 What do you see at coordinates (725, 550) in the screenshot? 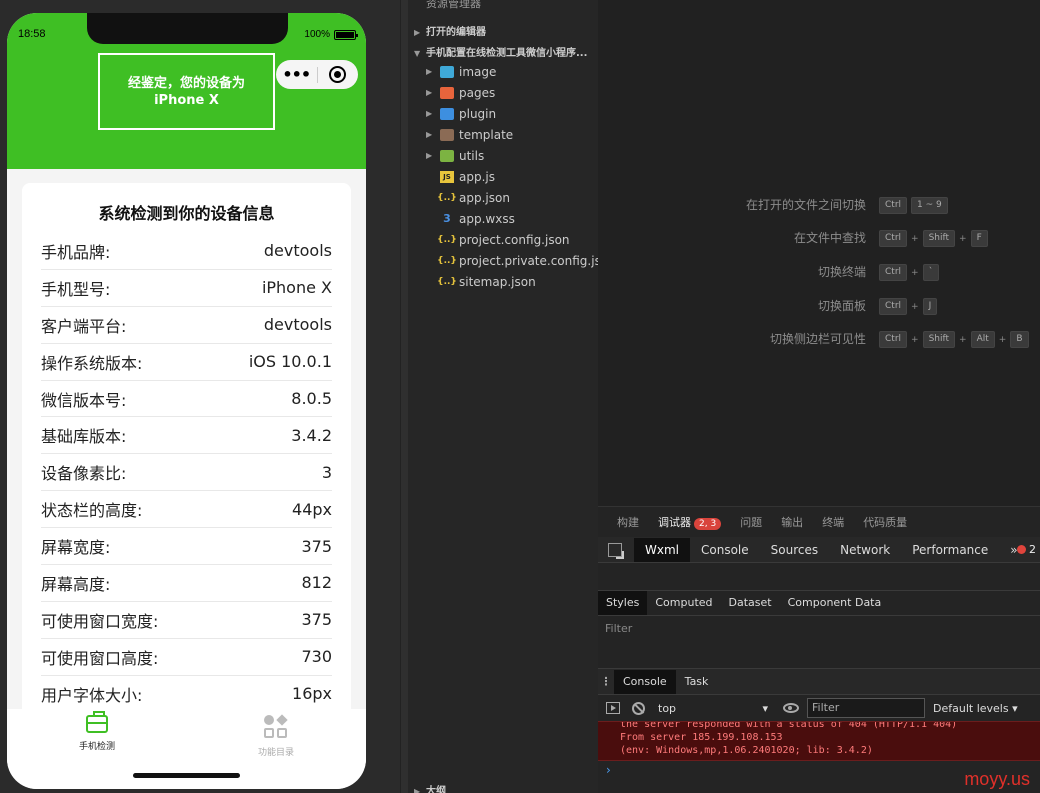
I see `tab-console: Console` at bounding box center [725, 550].